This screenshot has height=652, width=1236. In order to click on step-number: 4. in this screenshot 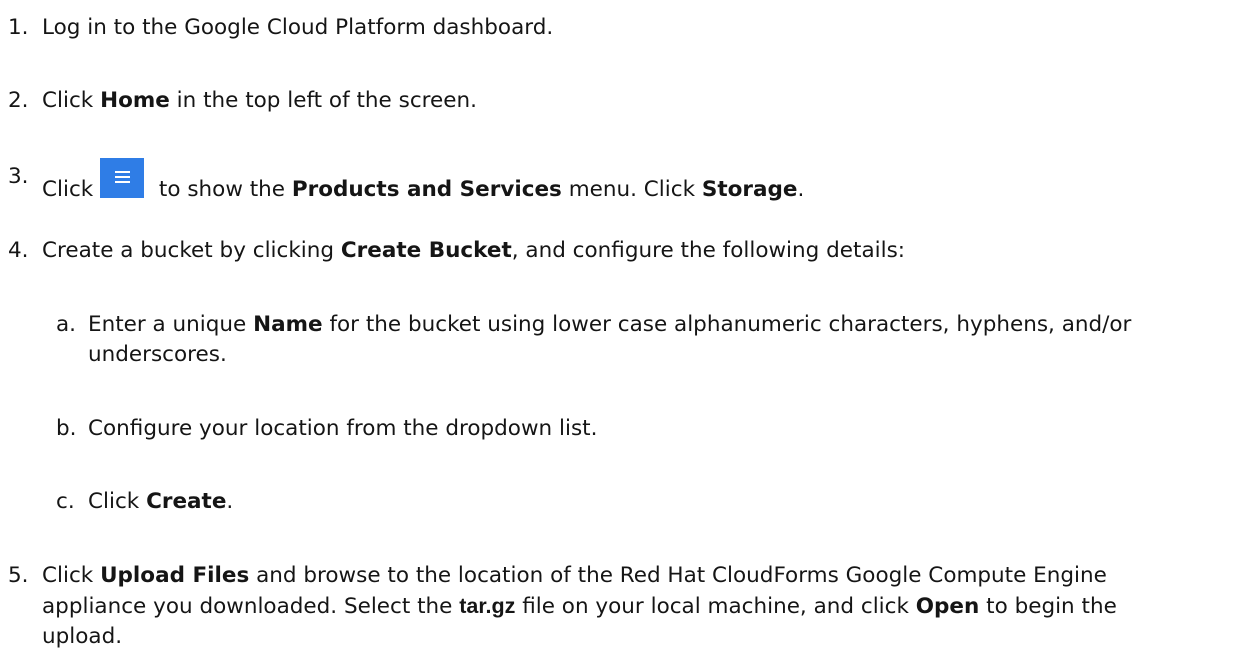, I will do `click(18, 250)`.